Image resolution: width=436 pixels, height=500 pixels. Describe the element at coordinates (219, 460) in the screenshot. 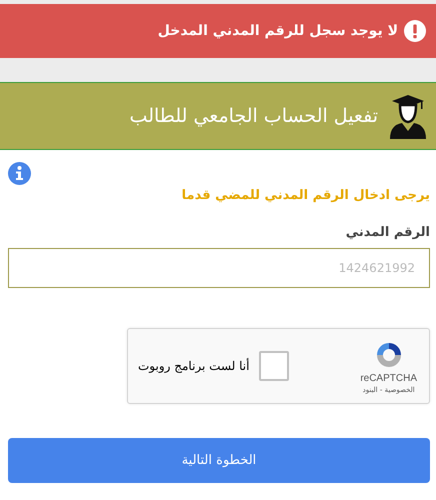

I see `next-step-button: الخطوة التالية` at that location.